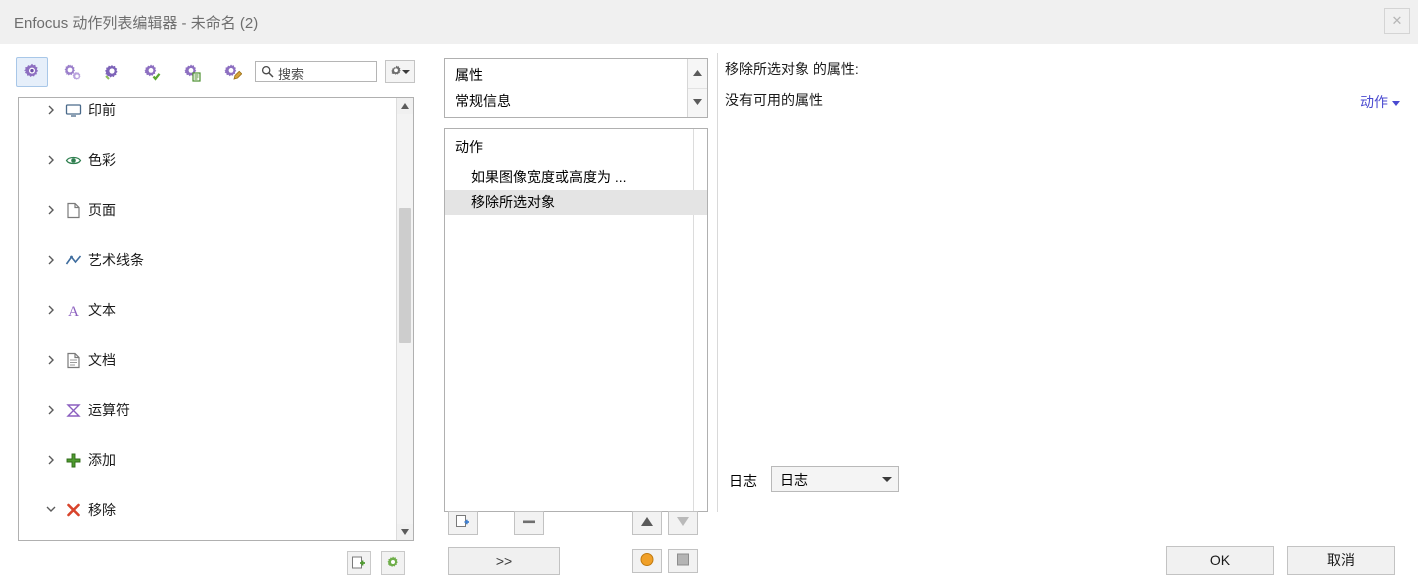  I want to click on search-input: 搜索, so click(316, 71).